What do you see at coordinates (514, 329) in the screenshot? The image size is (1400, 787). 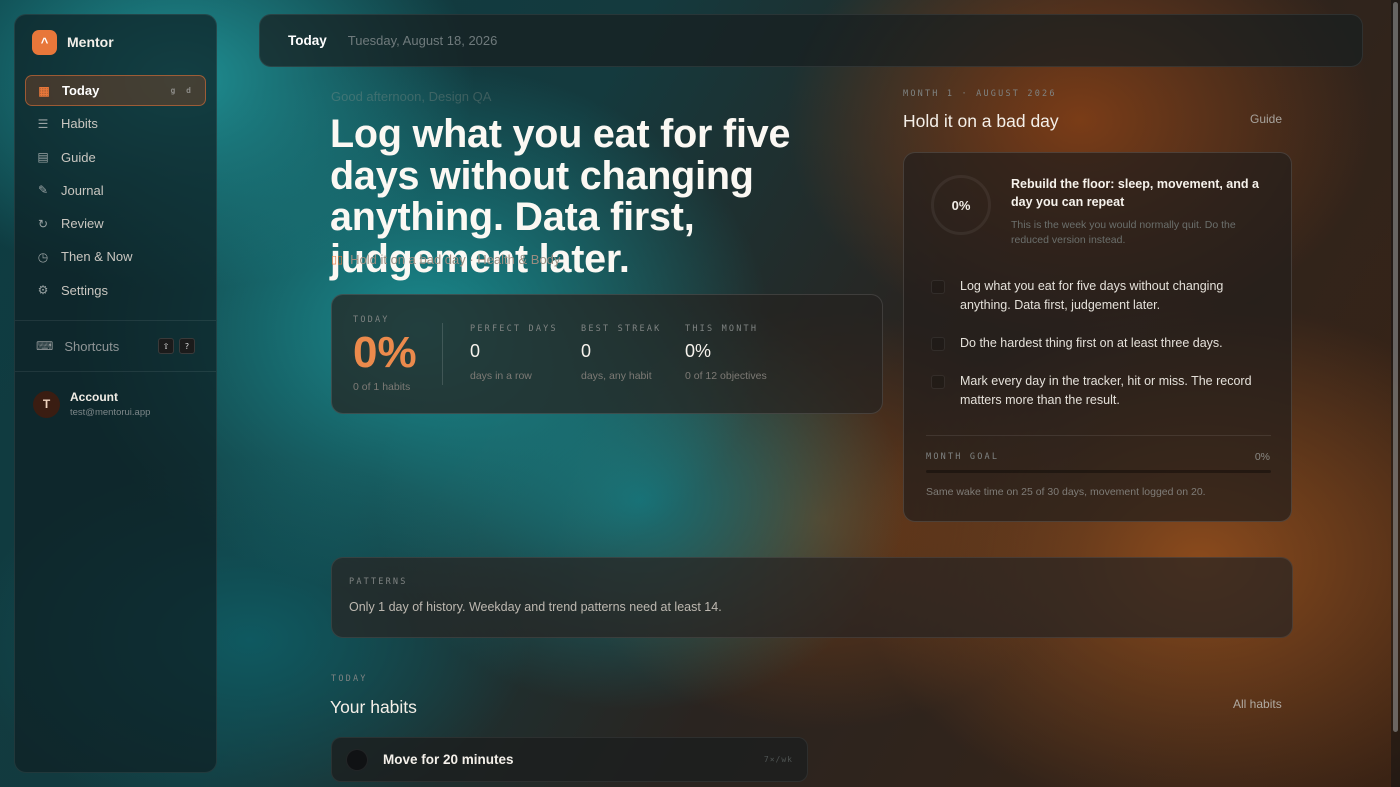 I see `stat-label: PERFECT DAYS` at bounding box center [514, 329].